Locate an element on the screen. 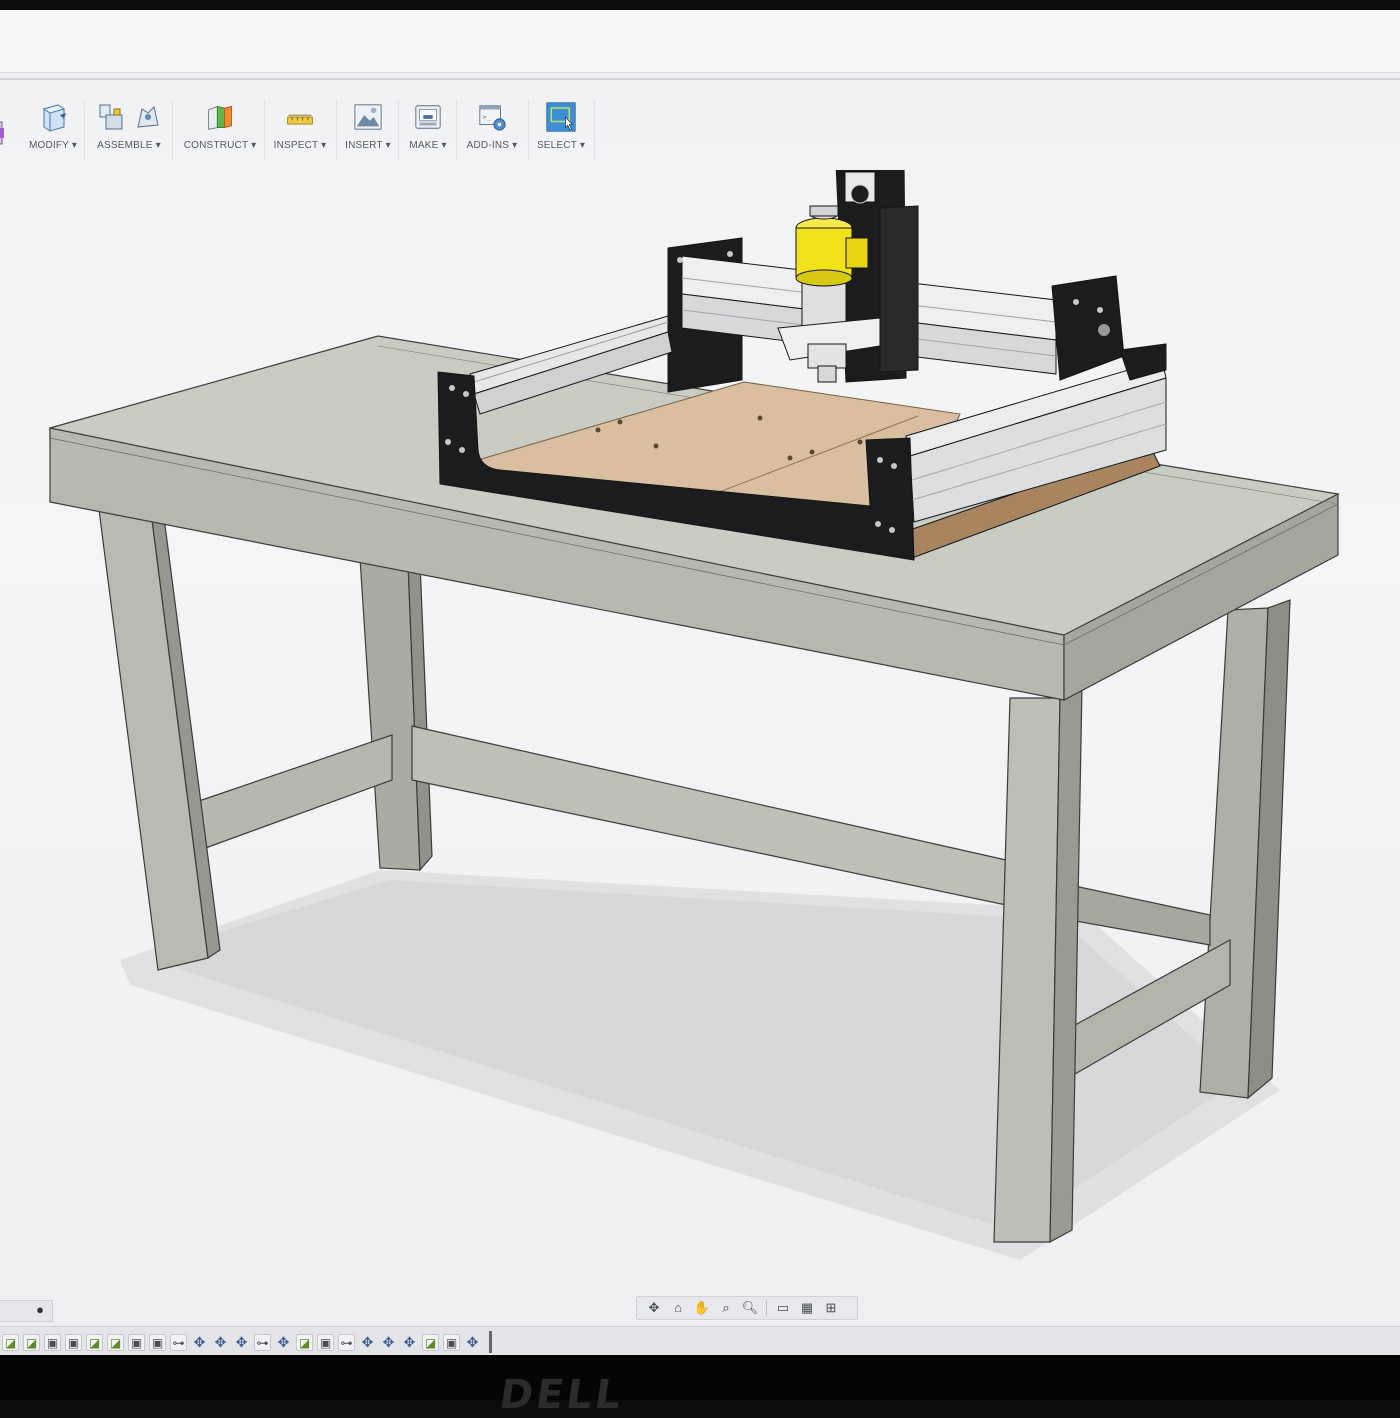 This screenshot has height=1418, width=1400. inspect-menu: INSPECT ▾ is located at coordinates (300, 129).